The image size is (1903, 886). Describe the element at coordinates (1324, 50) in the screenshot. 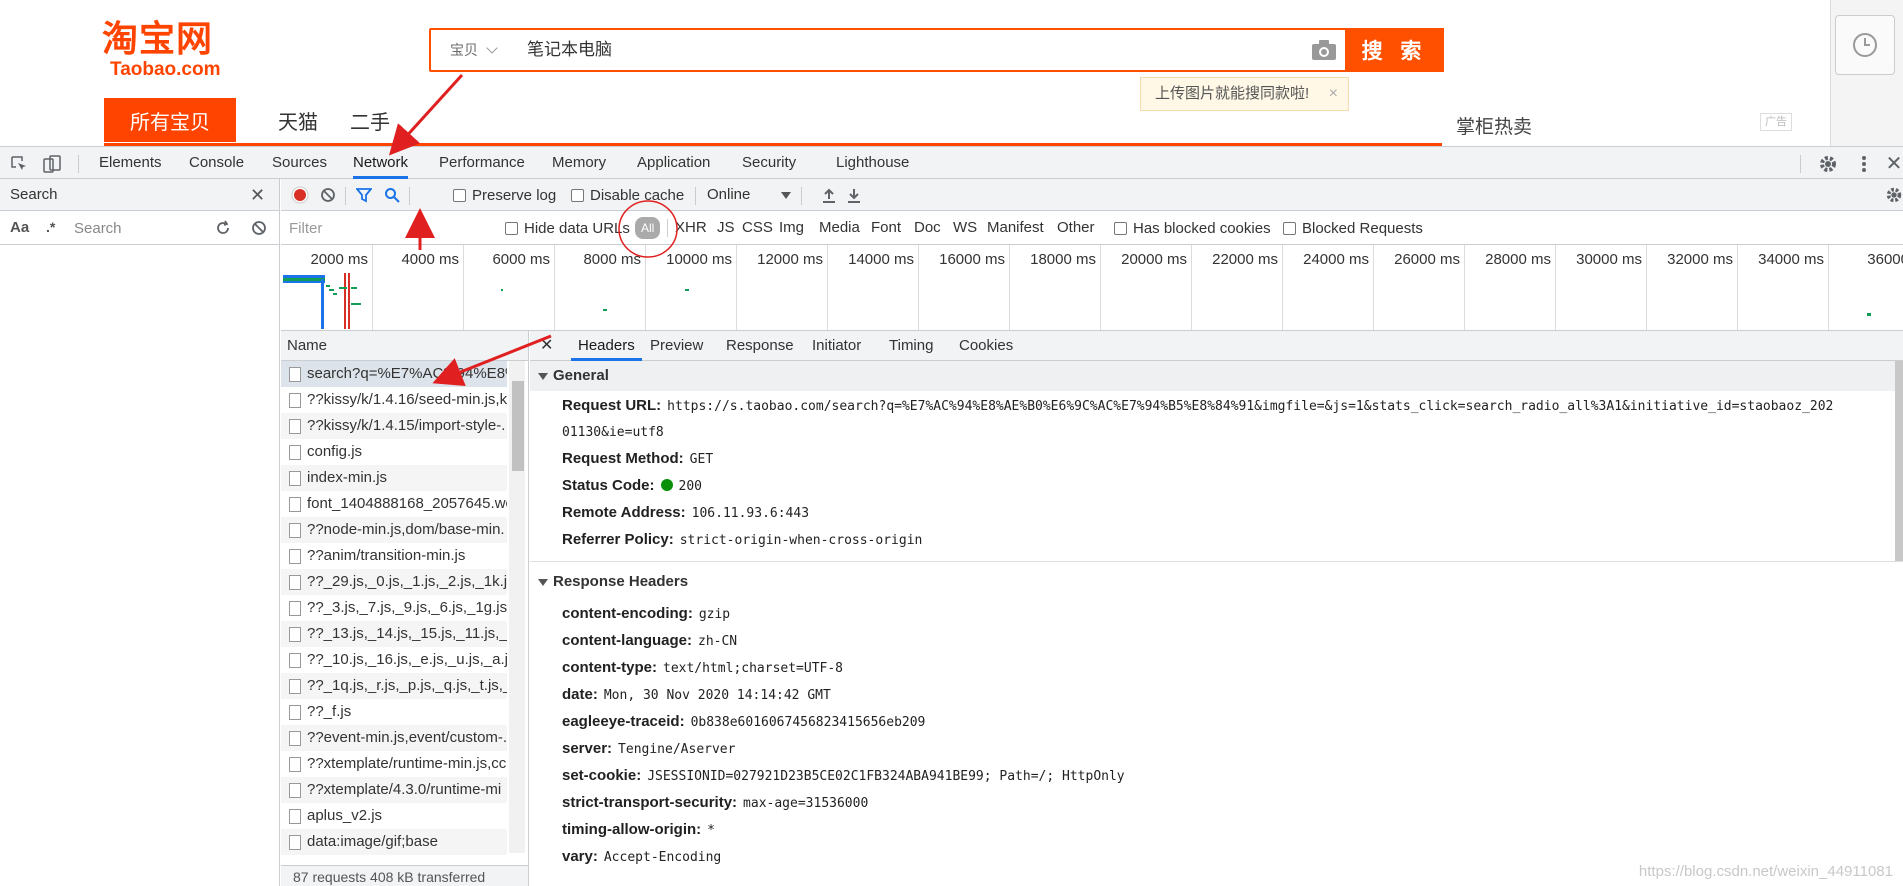

I see `camera-icon` at that location.